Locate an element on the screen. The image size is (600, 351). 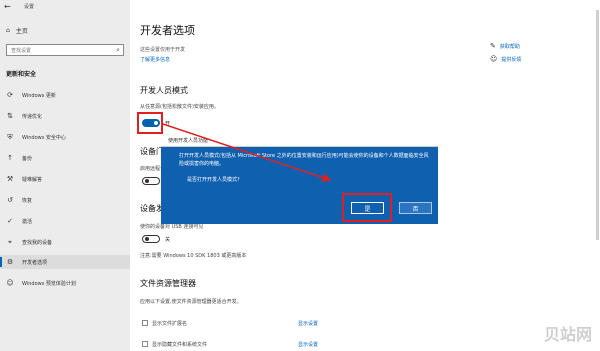
watermark-logo: 贝站网 is located at coordinates (567, 334).